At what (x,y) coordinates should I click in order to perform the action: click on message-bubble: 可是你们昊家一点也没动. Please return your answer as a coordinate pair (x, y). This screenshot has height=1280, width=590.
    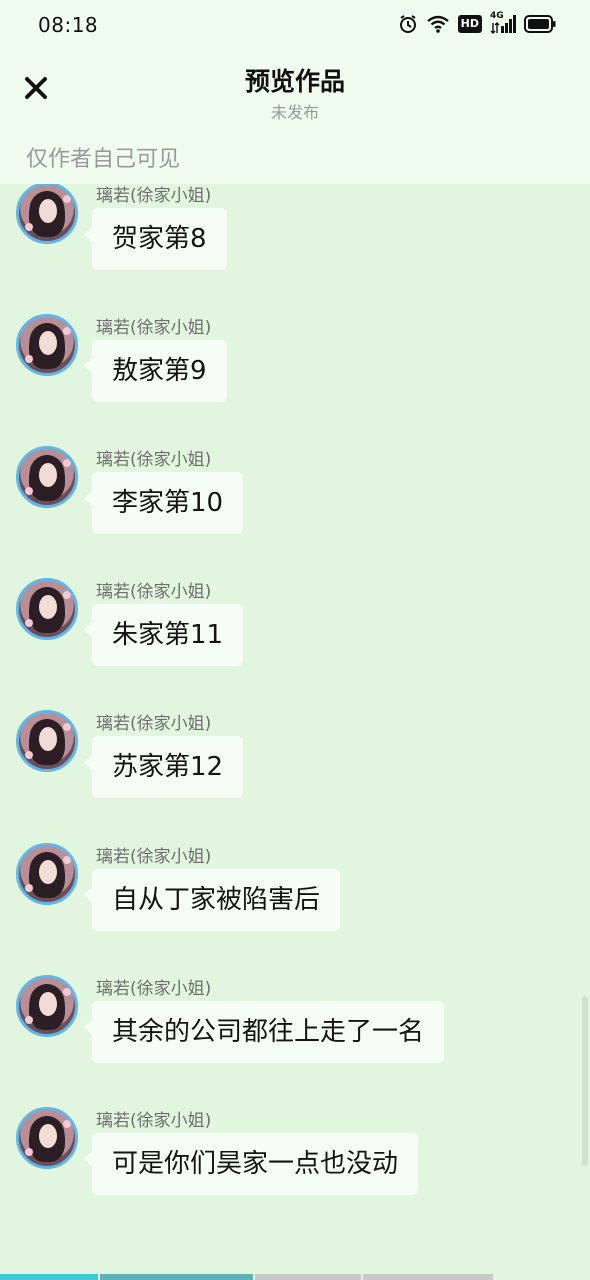
    Looking at the image, I should click on (251, 1164).